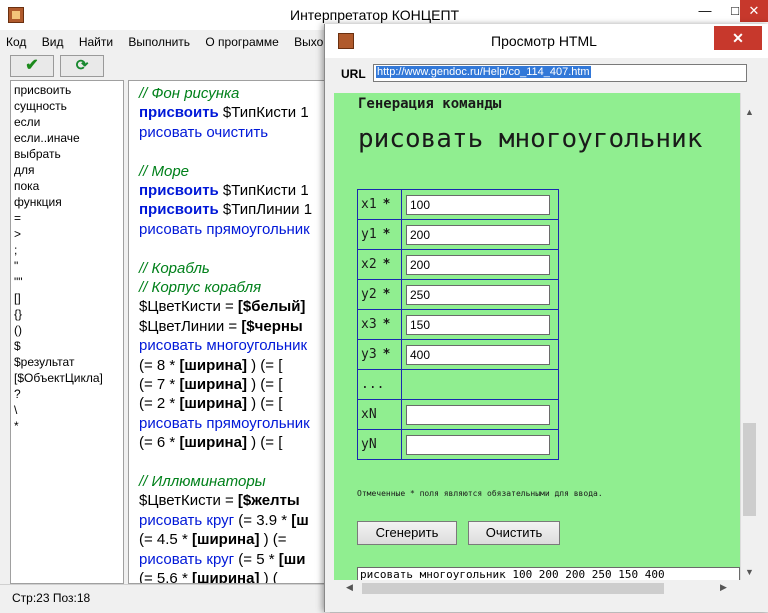 The image size is (768, 613). I want to click on keyword-item: $, so click(67, 346).